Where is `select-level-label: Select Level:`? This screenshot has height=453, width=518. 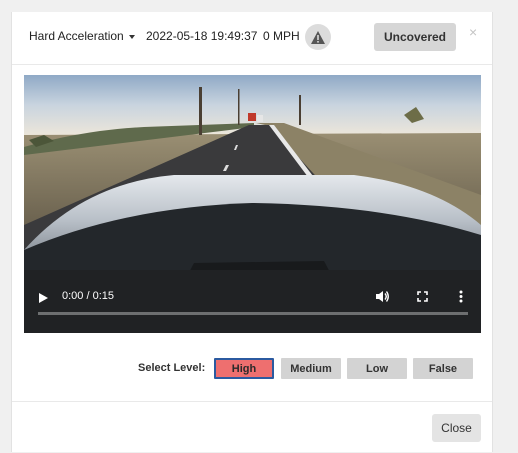 select-level-label: Select Level: is located at coordinates (172, 368).